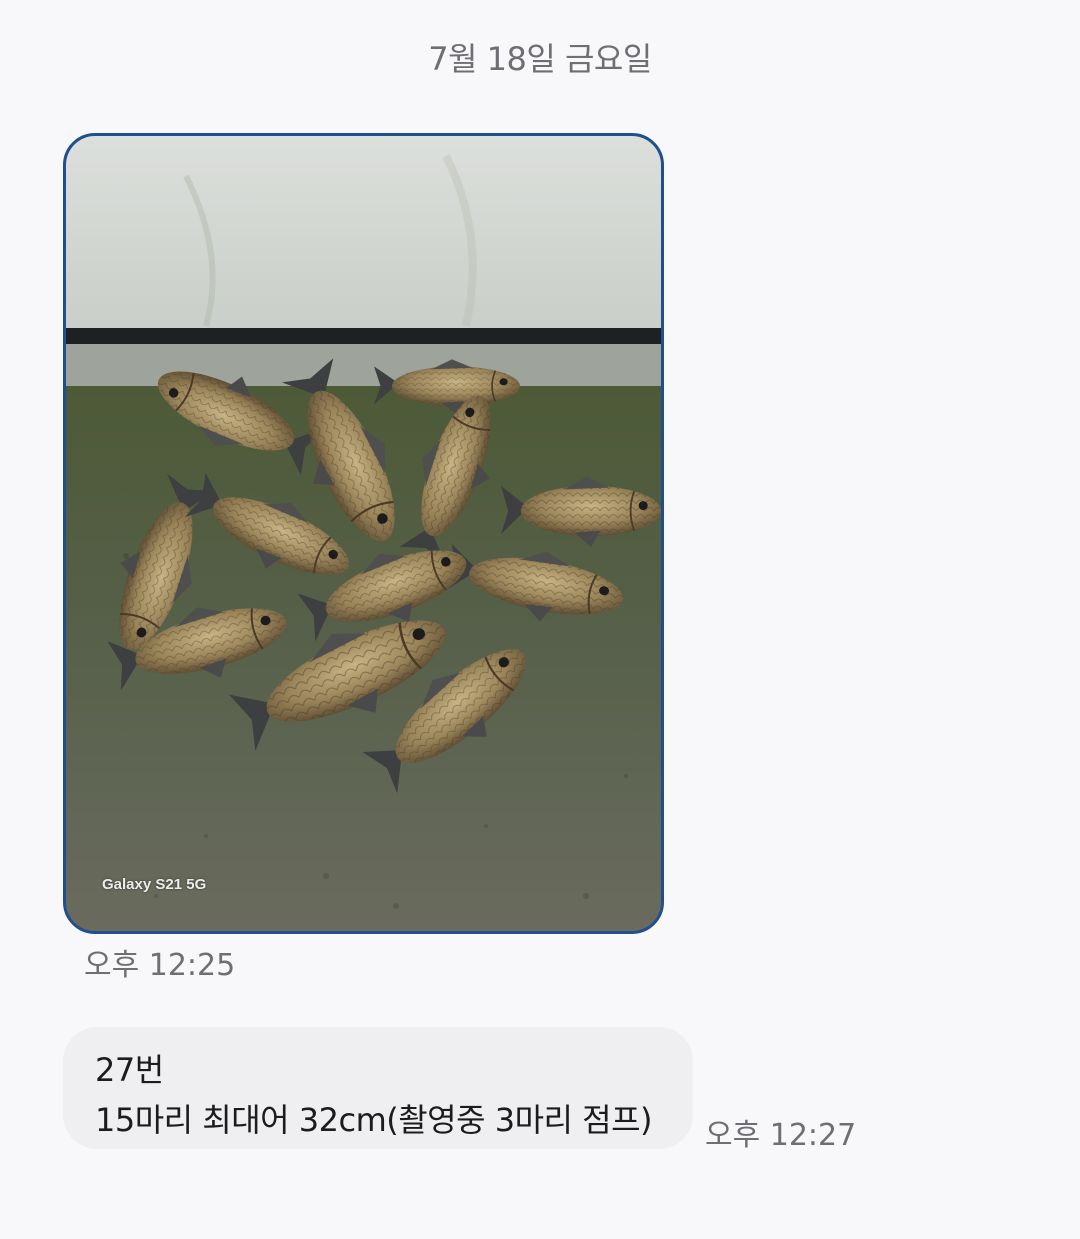 Image resolution: width=1080 pixels, height=1239 pixels. I want to click on message-timestamp: 오후 12:27, so click(781, 1135).